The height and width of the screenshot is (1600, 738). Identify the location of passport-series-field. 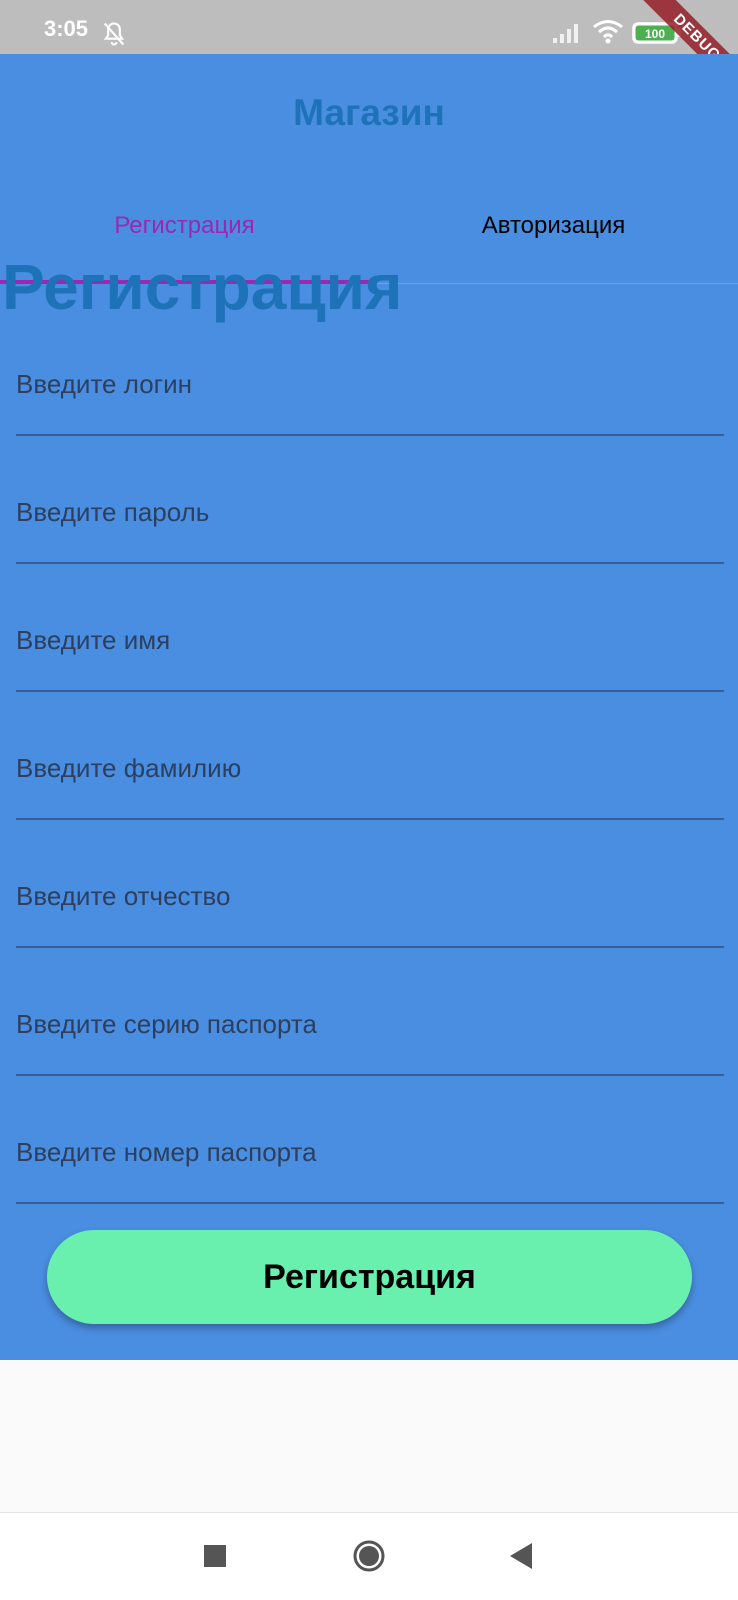
(370, 1028).